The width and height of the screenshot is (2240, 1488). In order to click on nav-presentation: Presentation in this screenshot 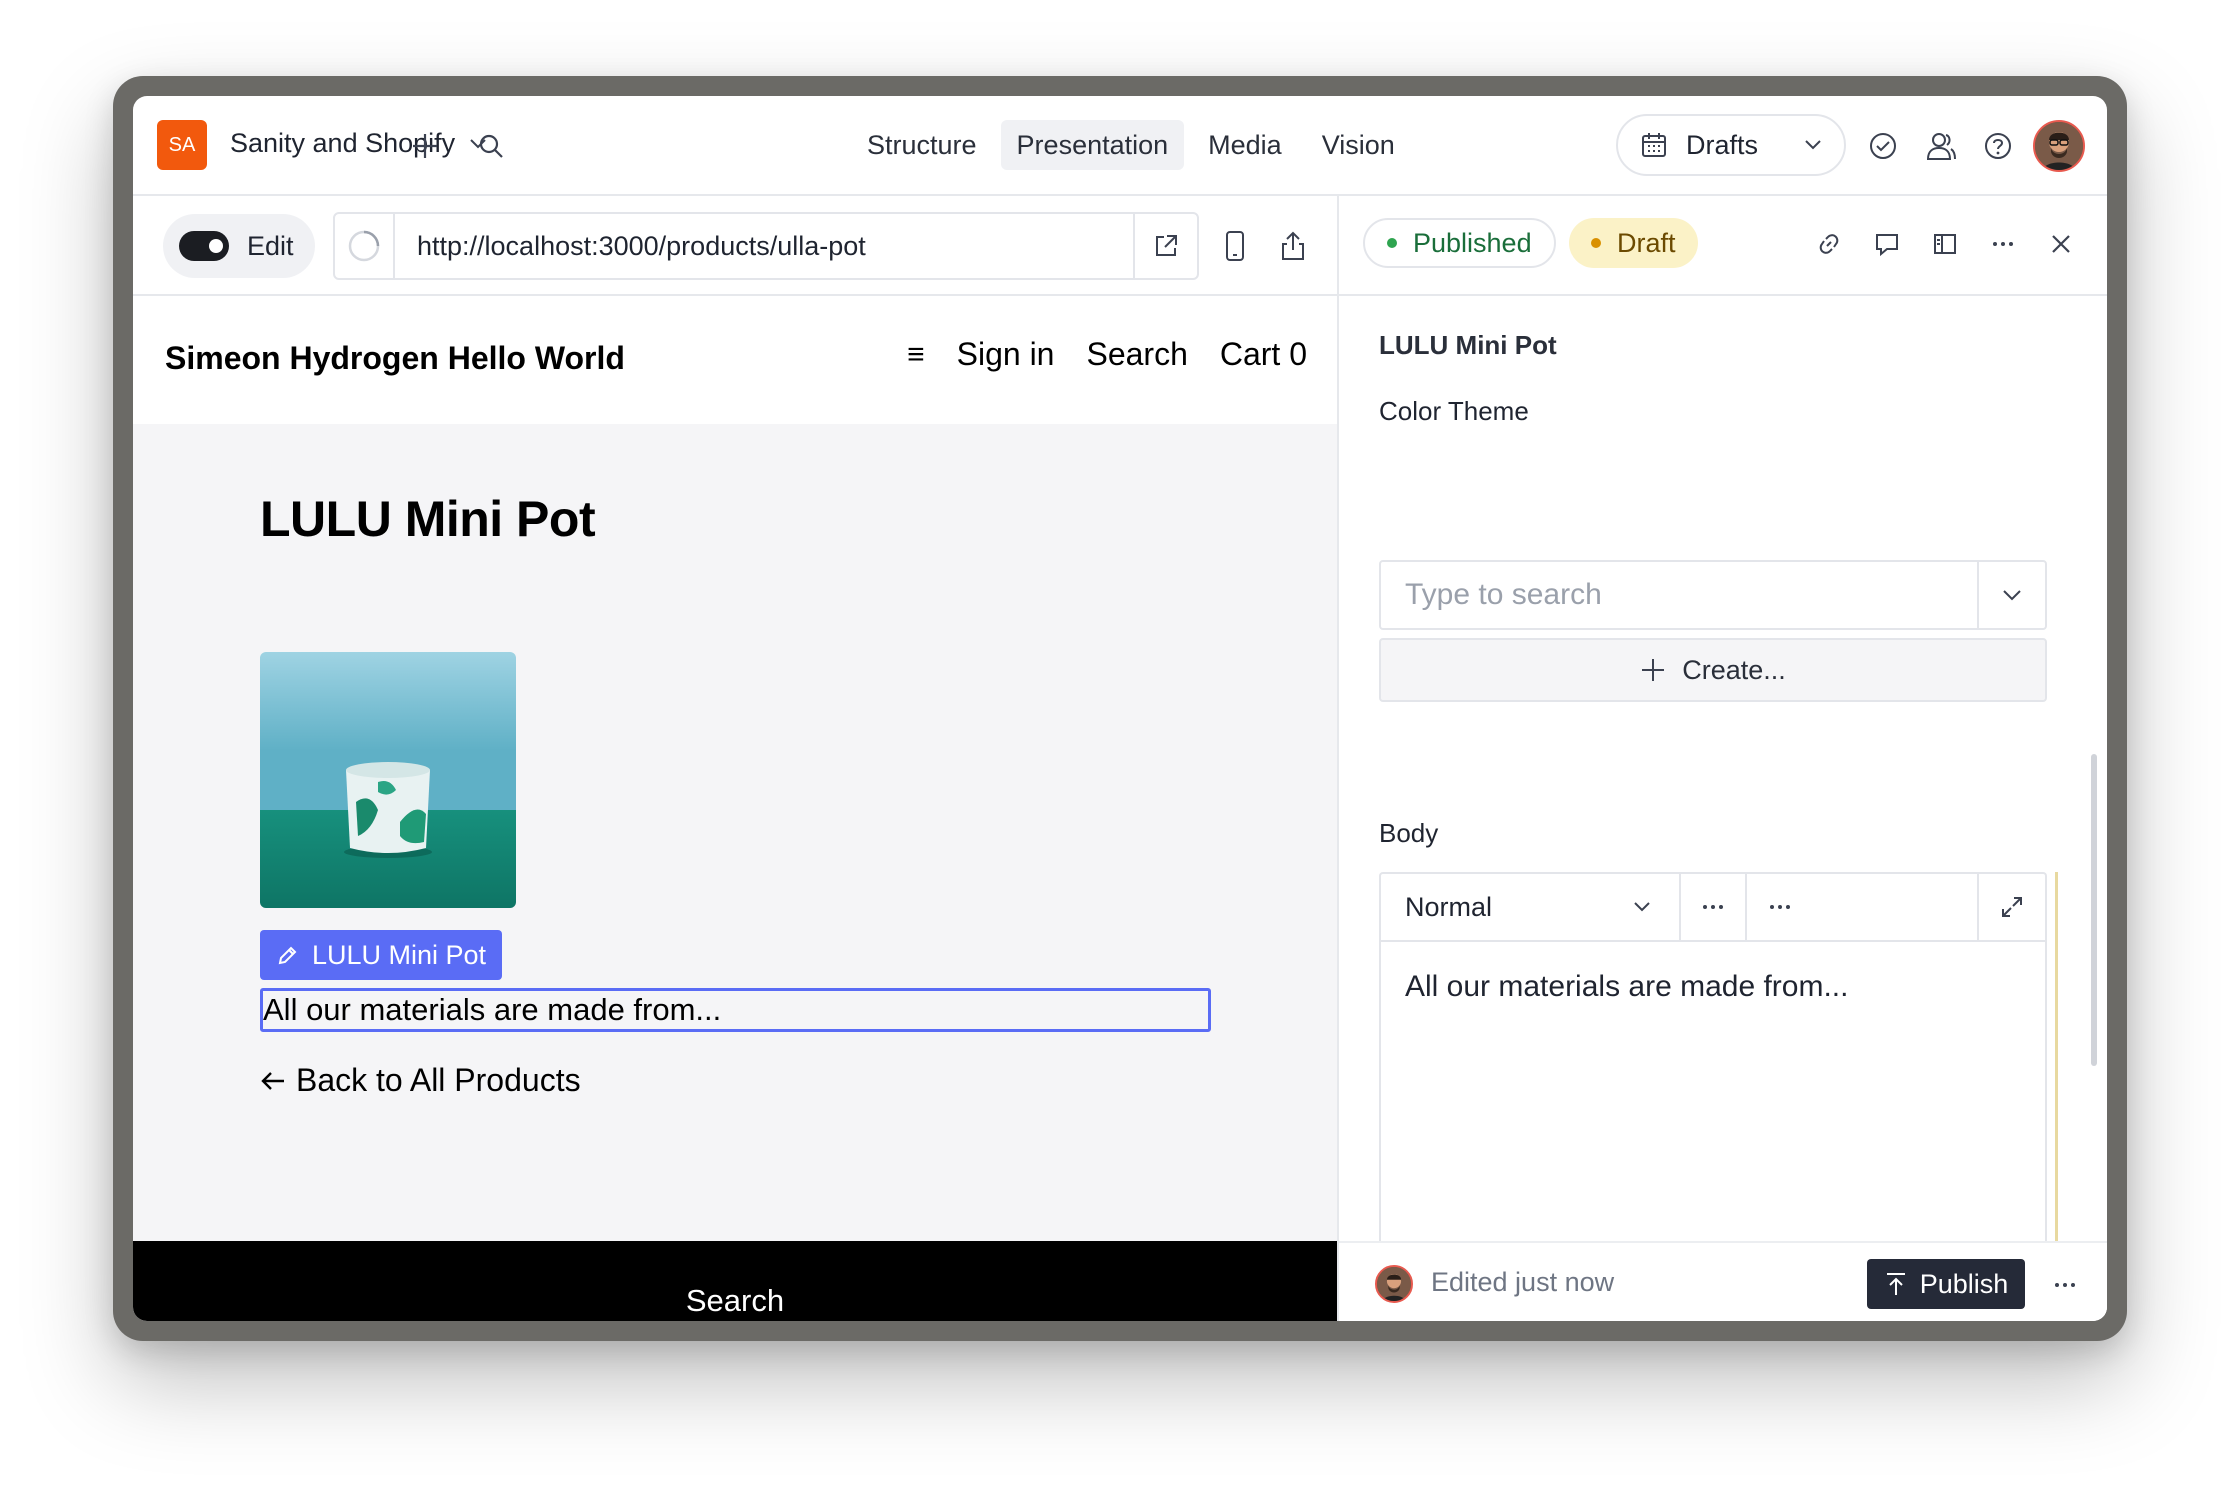, I will do `click(1092, 145)`.